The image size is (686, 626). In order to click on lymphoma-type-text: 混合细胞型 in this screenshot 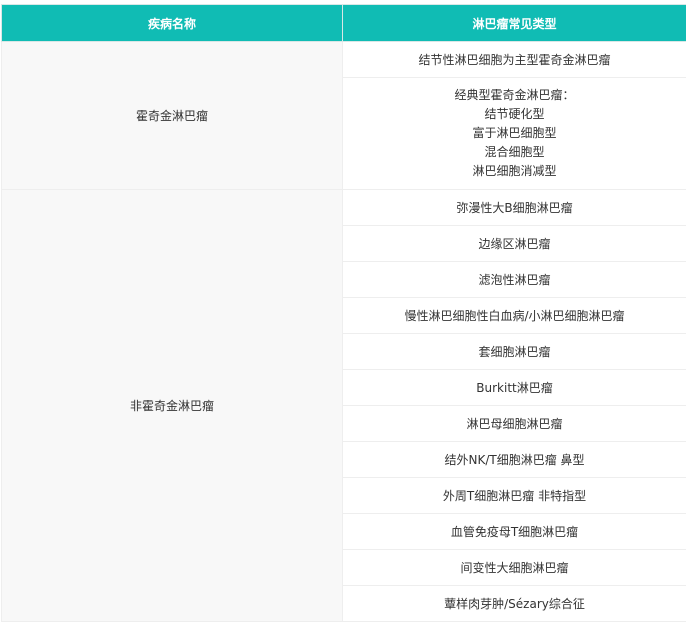, I will do `click(514, 152)`.